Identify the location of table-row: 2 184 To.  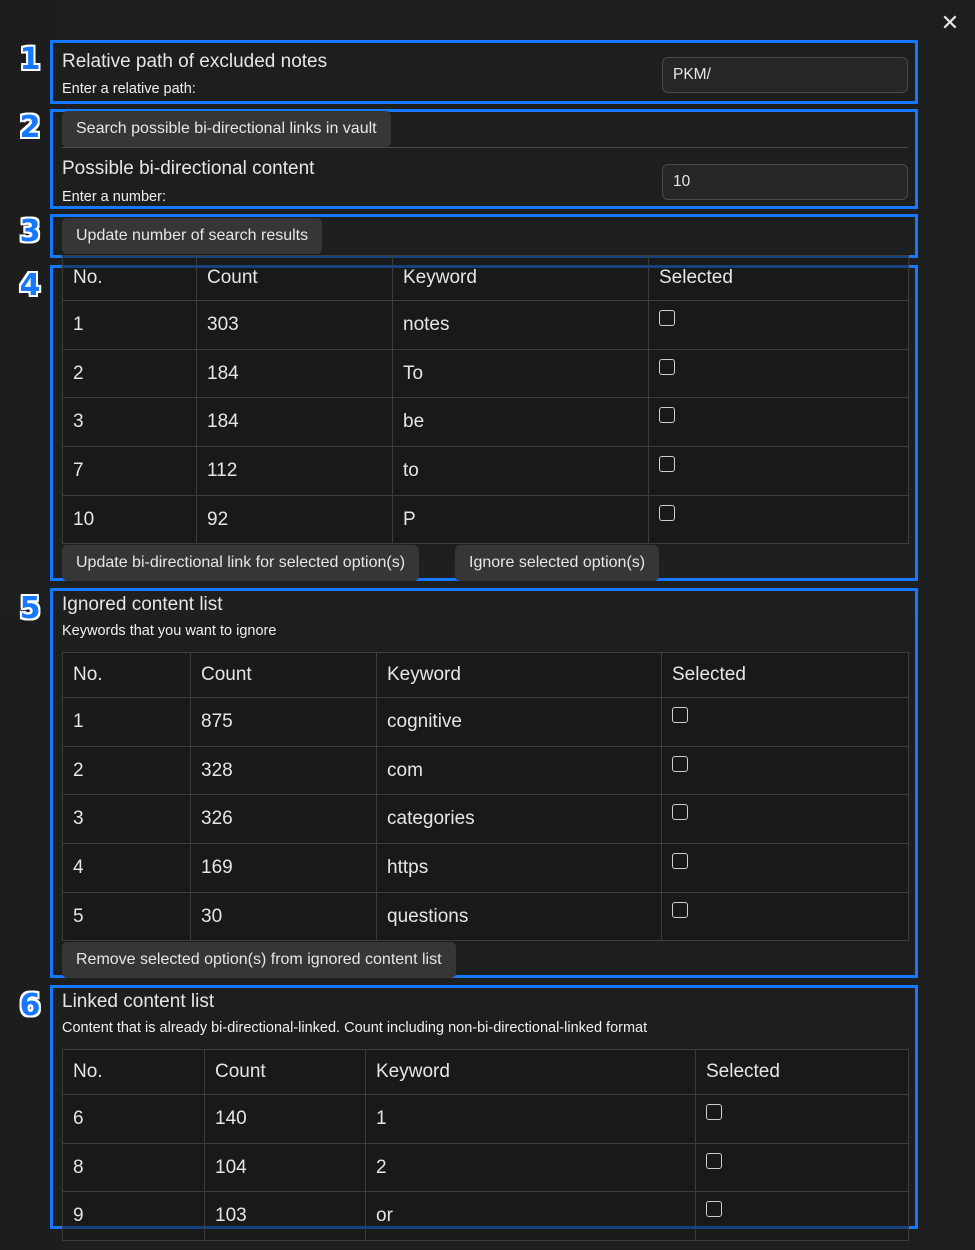
(485, 373).